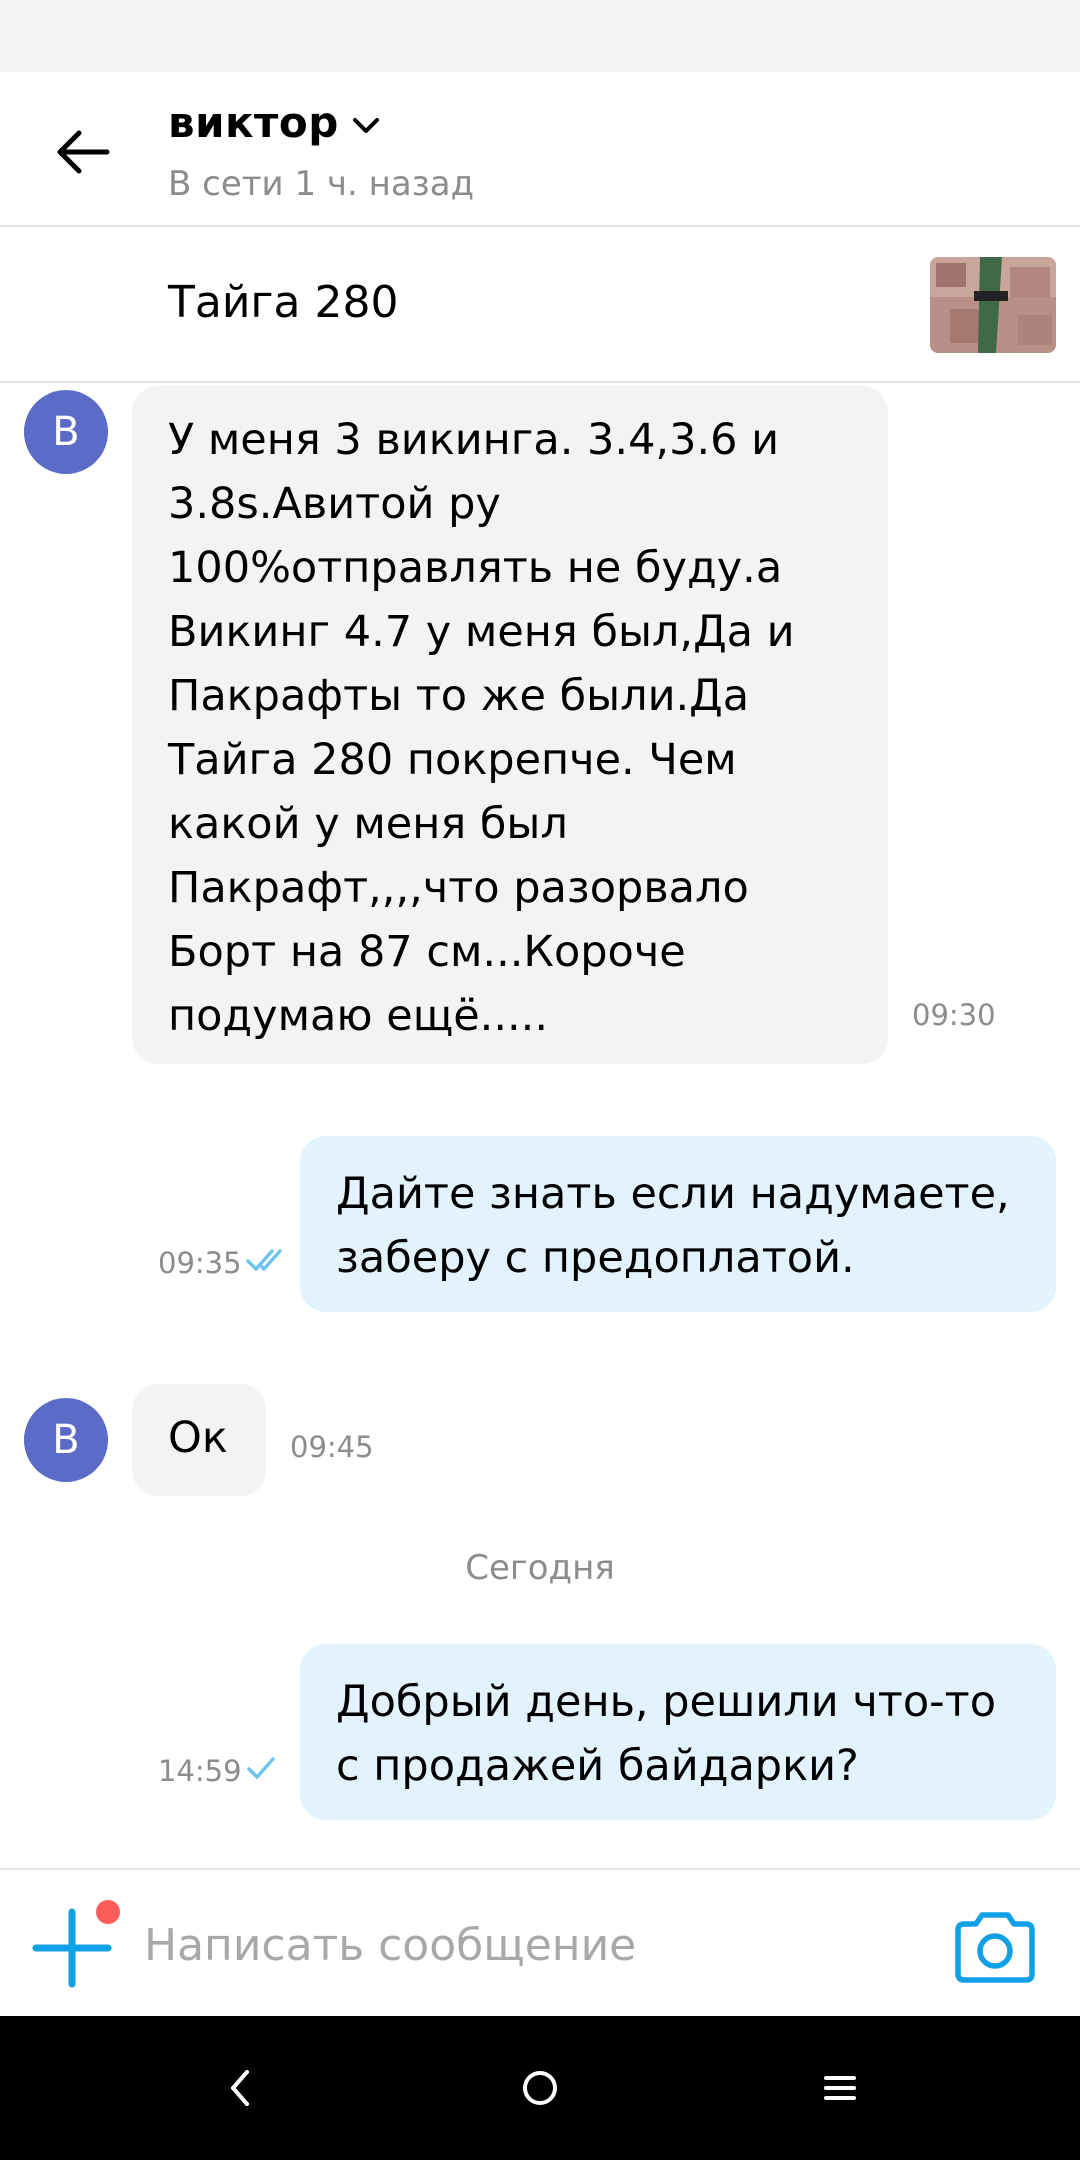 This screenshot has width=1080, height=2160. Describe the element at coordinates (200, 1263) in the screenshot. I see `message-time: 09:35` at that location.